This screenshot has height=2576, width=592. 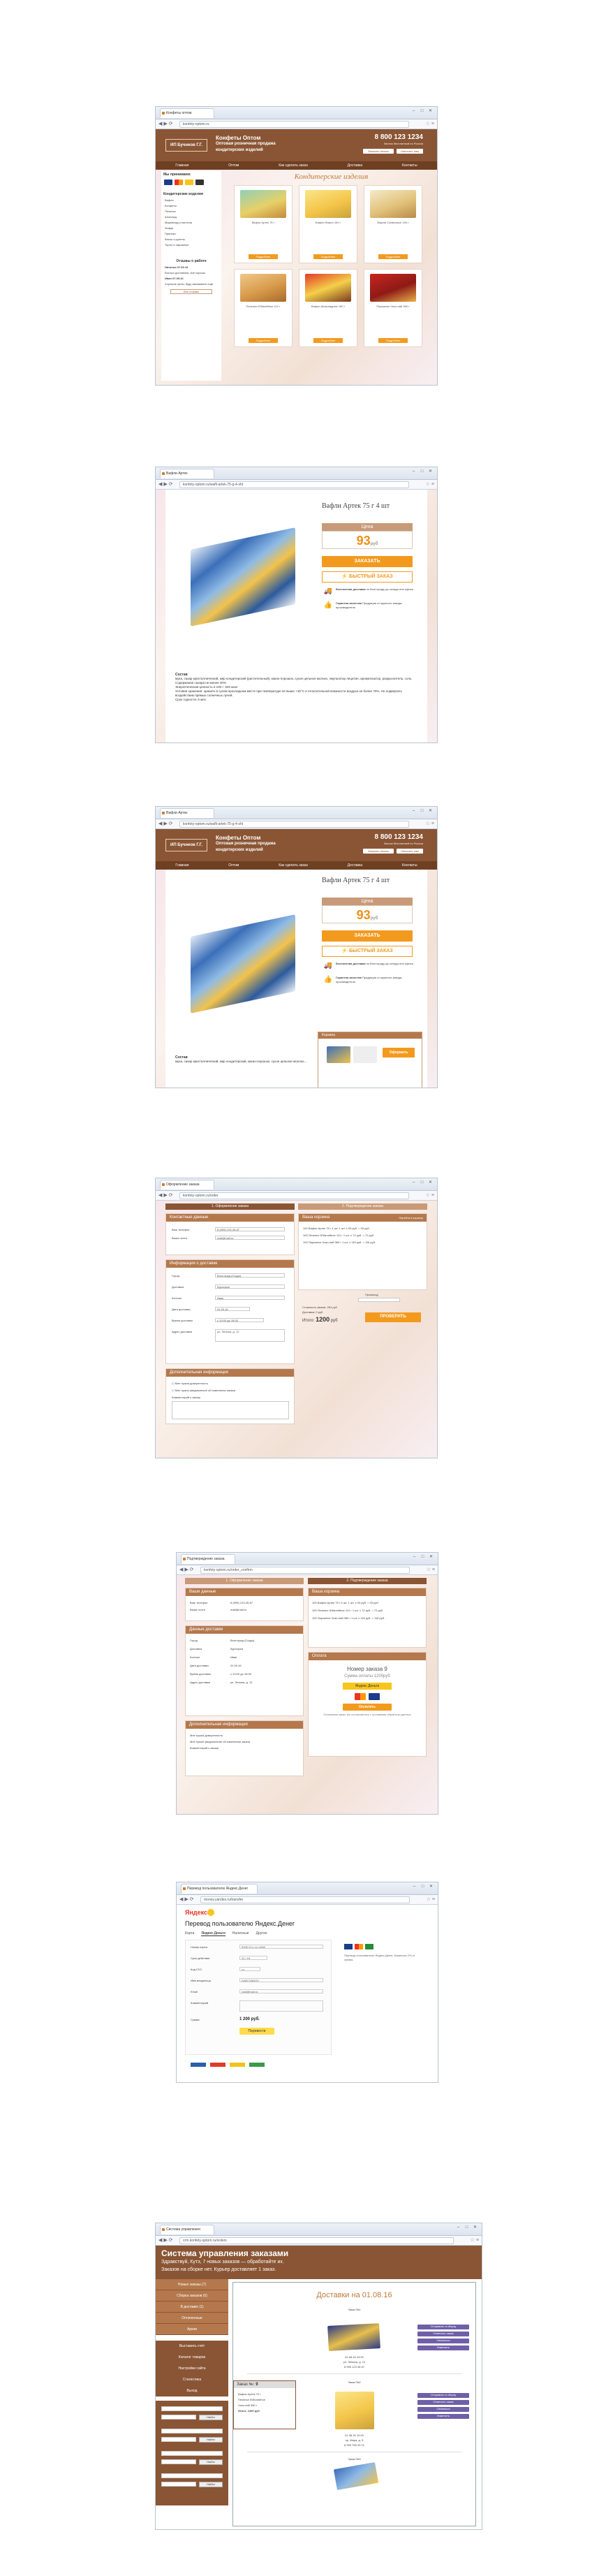 I want to click on product-card: Пирожное Чоко-пай 360 г Подробнее, so click(x=393, y=308).